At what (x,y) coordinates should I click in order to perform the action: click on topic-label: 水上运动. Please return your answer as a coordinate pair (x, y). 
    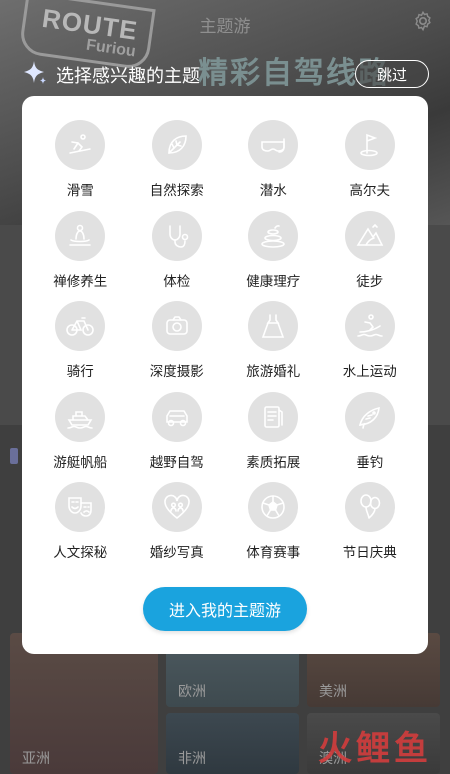
    Looking at the image, I should click on (369, 372).